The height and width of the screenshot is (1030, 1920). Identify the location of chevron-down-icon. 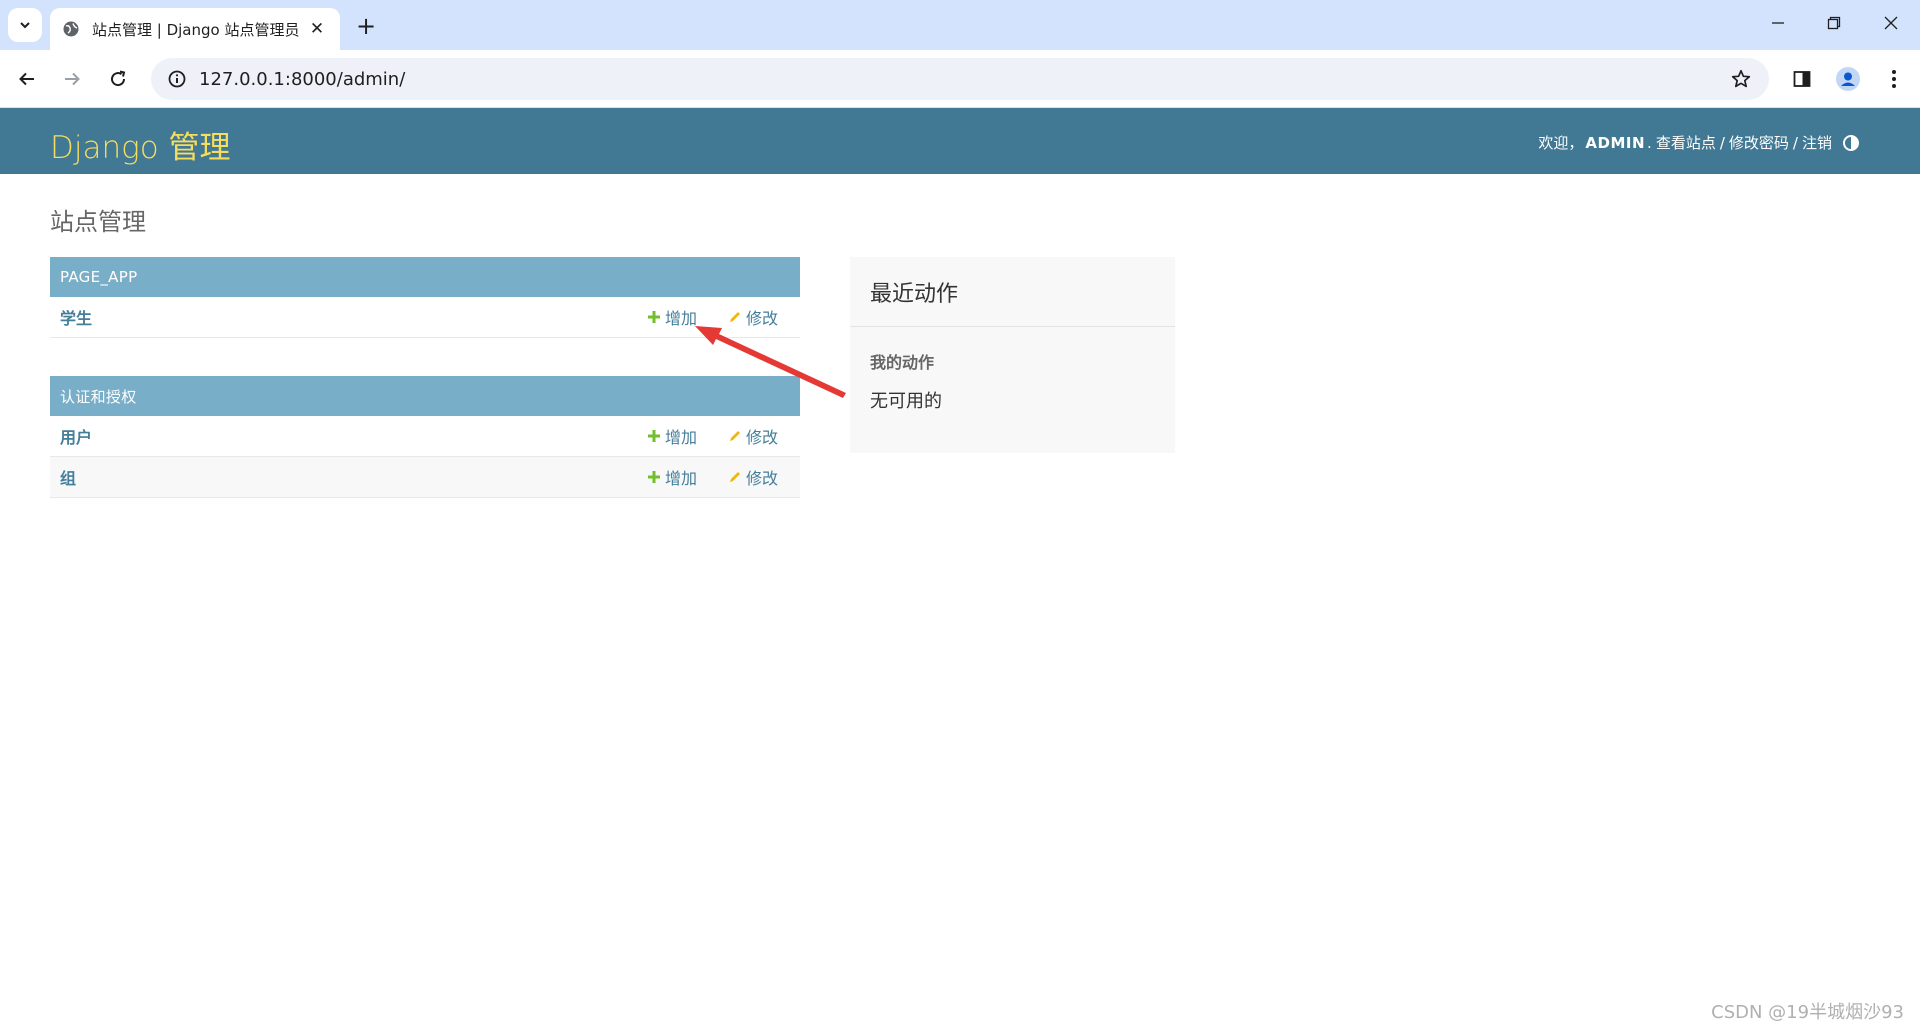
(25, 25).